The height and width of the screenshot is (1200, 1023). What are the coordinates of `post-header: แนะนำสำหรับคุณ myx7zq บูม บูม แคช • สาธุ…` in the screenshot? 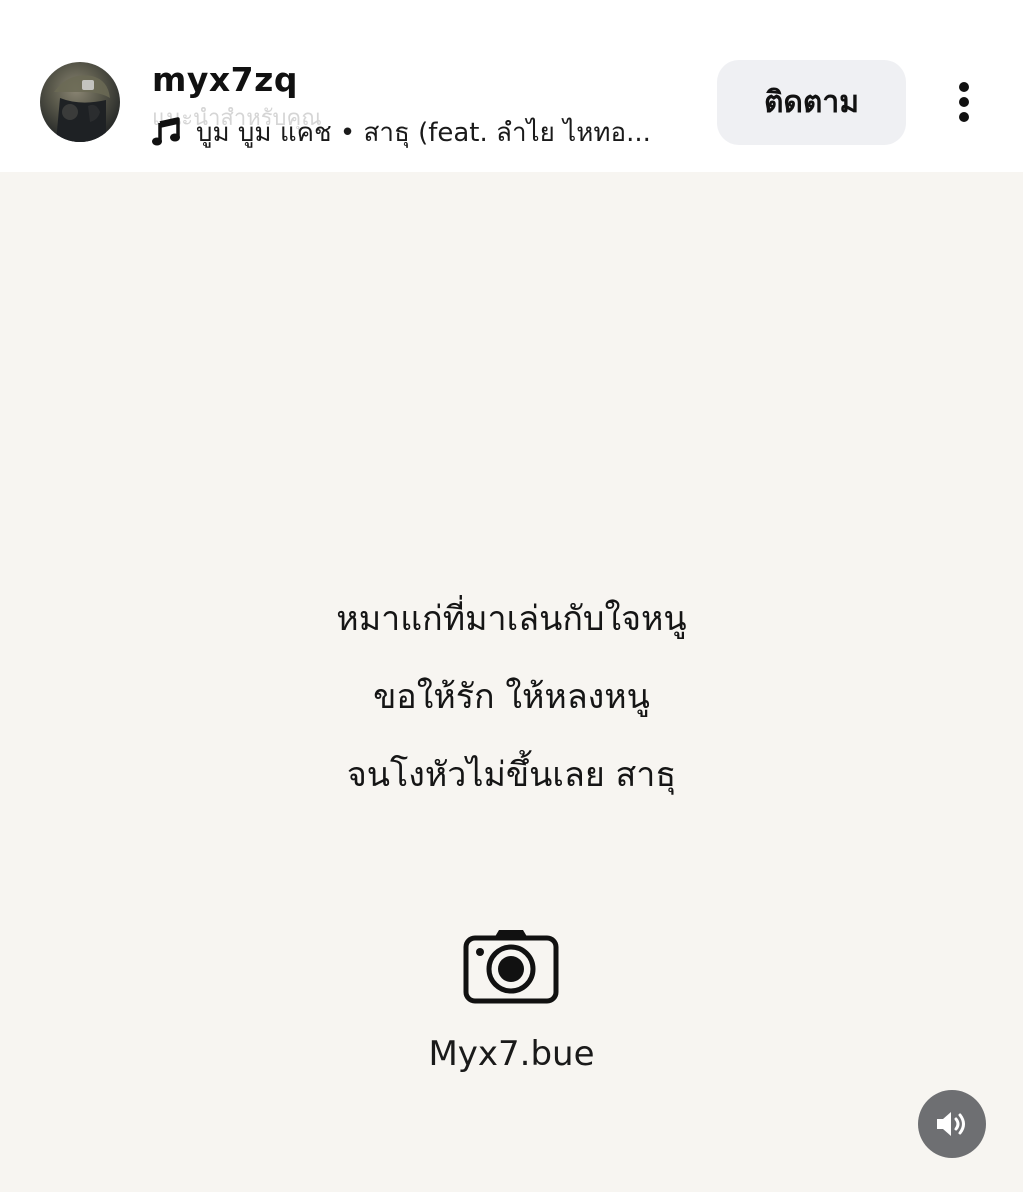 It's located at (511, 86).